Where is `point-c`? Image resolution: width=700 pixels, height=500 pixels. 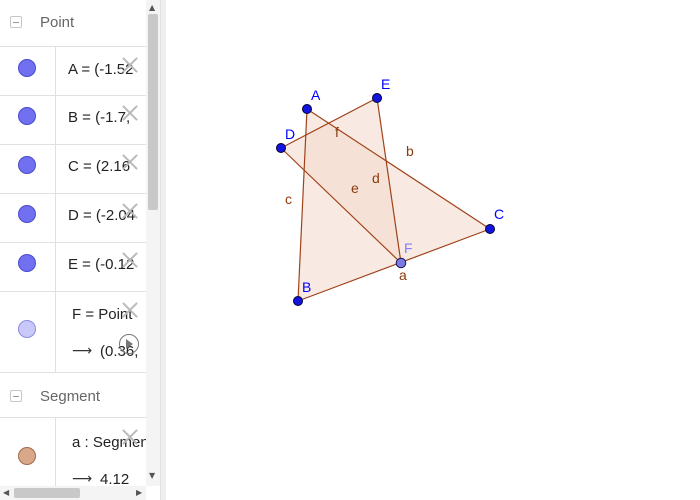 point-c is located at coordinates (490, 229).